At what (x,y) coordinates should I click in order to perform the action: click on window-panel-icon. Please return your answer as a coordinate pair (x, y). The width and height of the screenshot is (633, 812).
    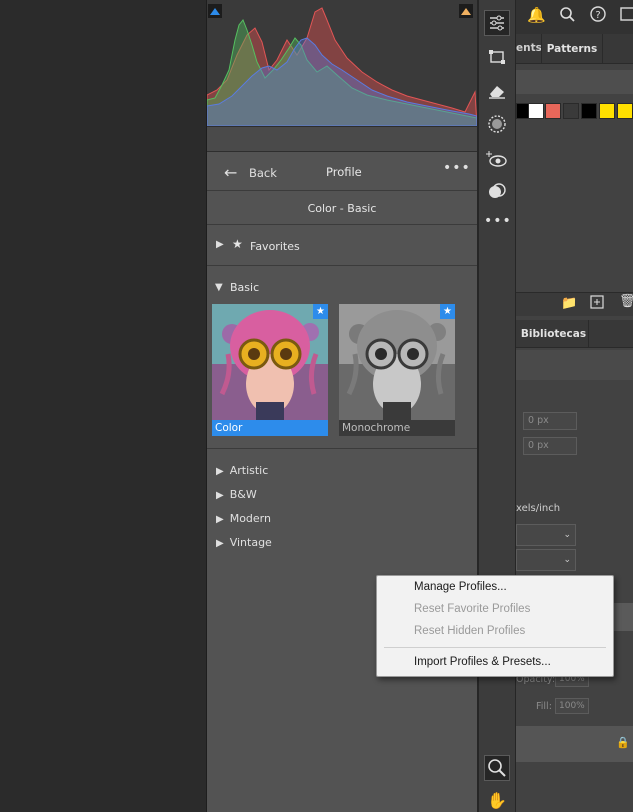
    Looking at the image, I should click on (626, 14).